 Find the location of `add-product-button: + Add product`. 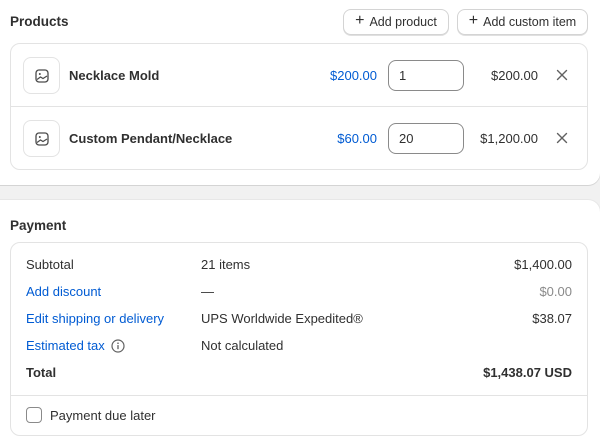

add-product-button: + Add product is located at coordinates (396, 22).